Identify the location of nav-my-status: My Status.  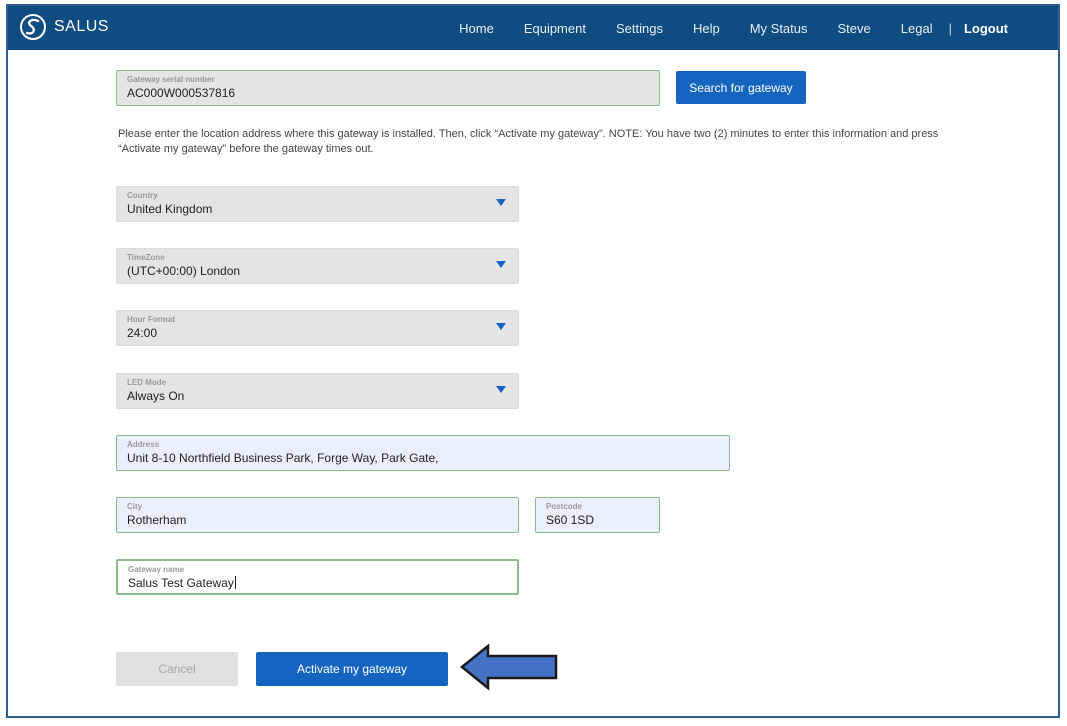
(779, 28).